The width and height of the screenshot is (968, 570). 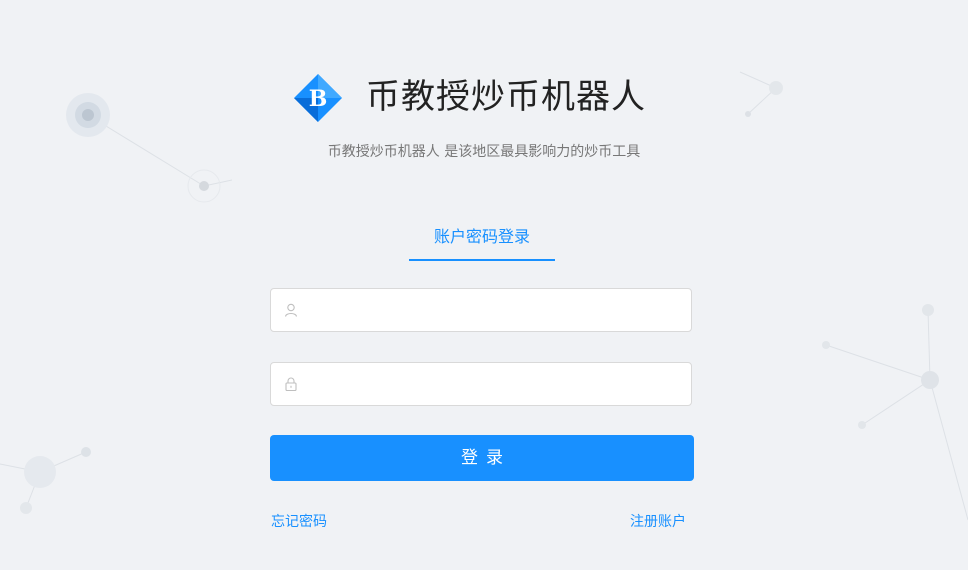 I want to click on password-input, so click(x=495, y=384).